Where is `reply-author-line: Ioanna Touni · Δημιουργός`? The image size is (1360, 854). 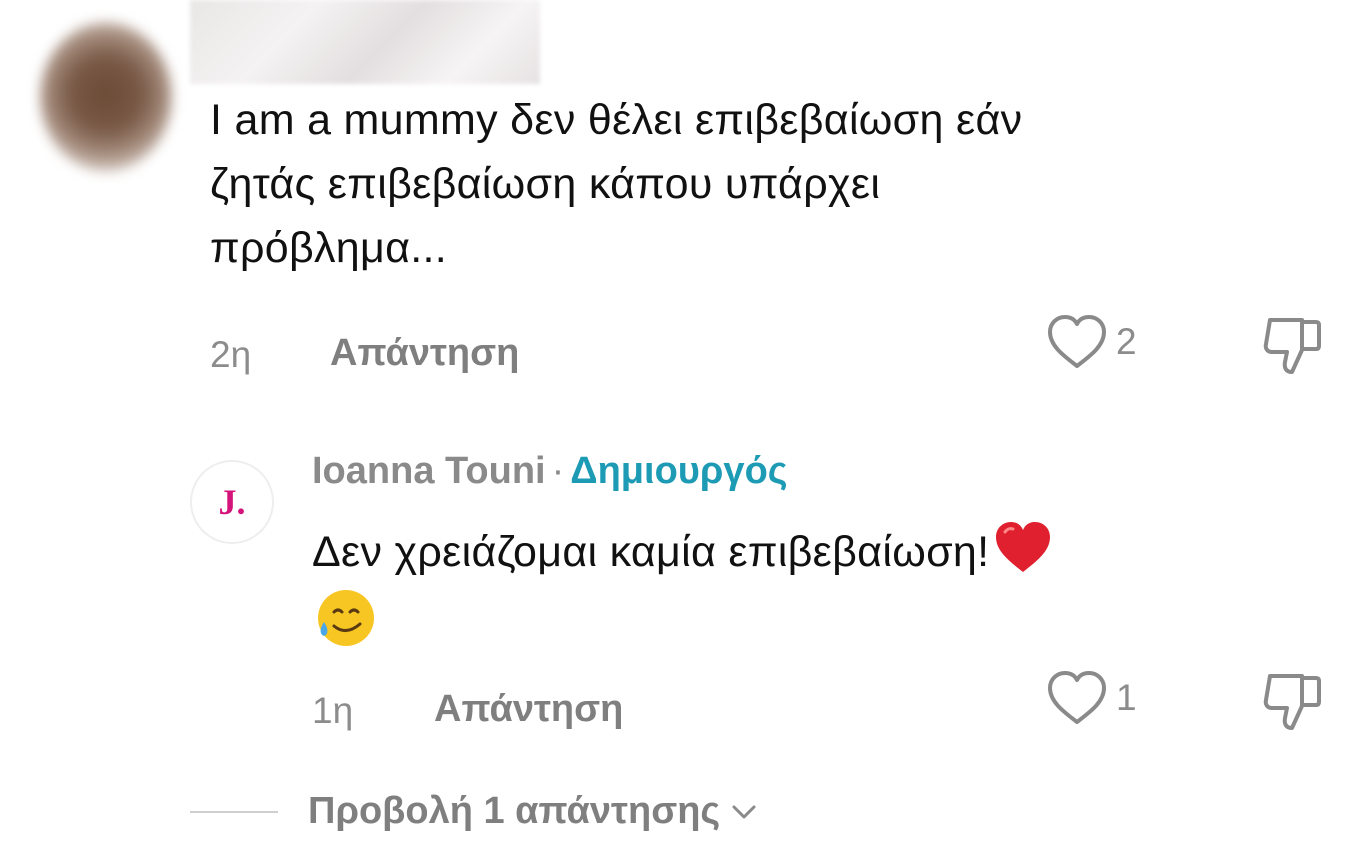 reply-author-line: Ioanna Touni · Δημιουργός is located at coordinates (550, 471).